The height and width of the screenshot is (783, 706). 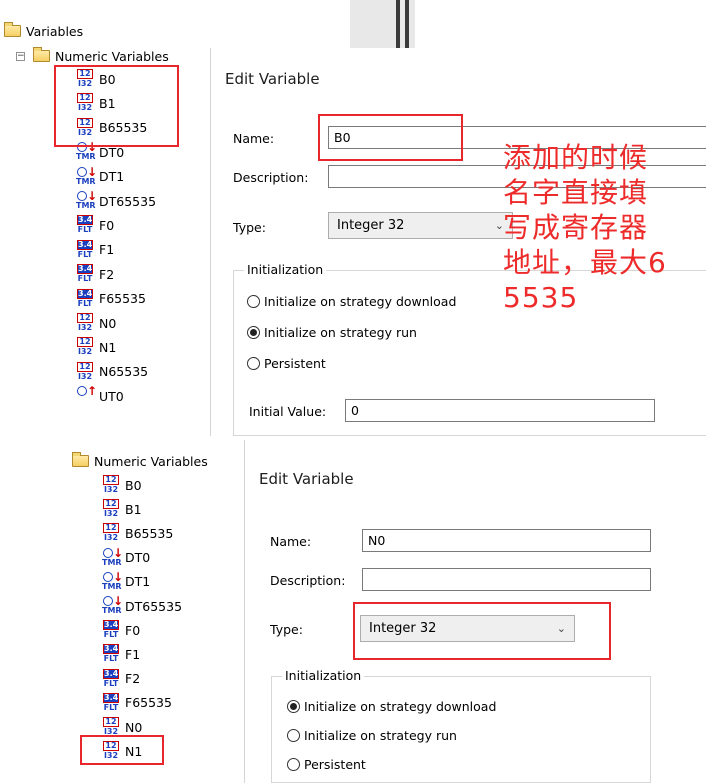 What do you see at coordinates (86, 395) in the screenshot?
I see `up-timer-icon: ↑` at bounding box center [86, 395].